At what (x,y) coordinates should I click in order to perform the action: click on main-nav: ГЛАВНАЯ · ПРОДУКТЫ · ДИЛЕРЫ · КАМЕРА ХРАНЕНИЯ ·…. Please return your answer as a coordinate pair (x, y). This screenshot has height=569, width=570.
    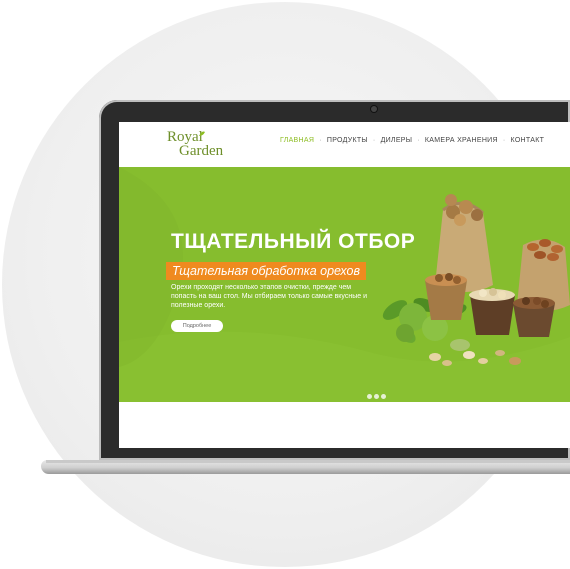
    Looking at the image, I should click on (412, 140).